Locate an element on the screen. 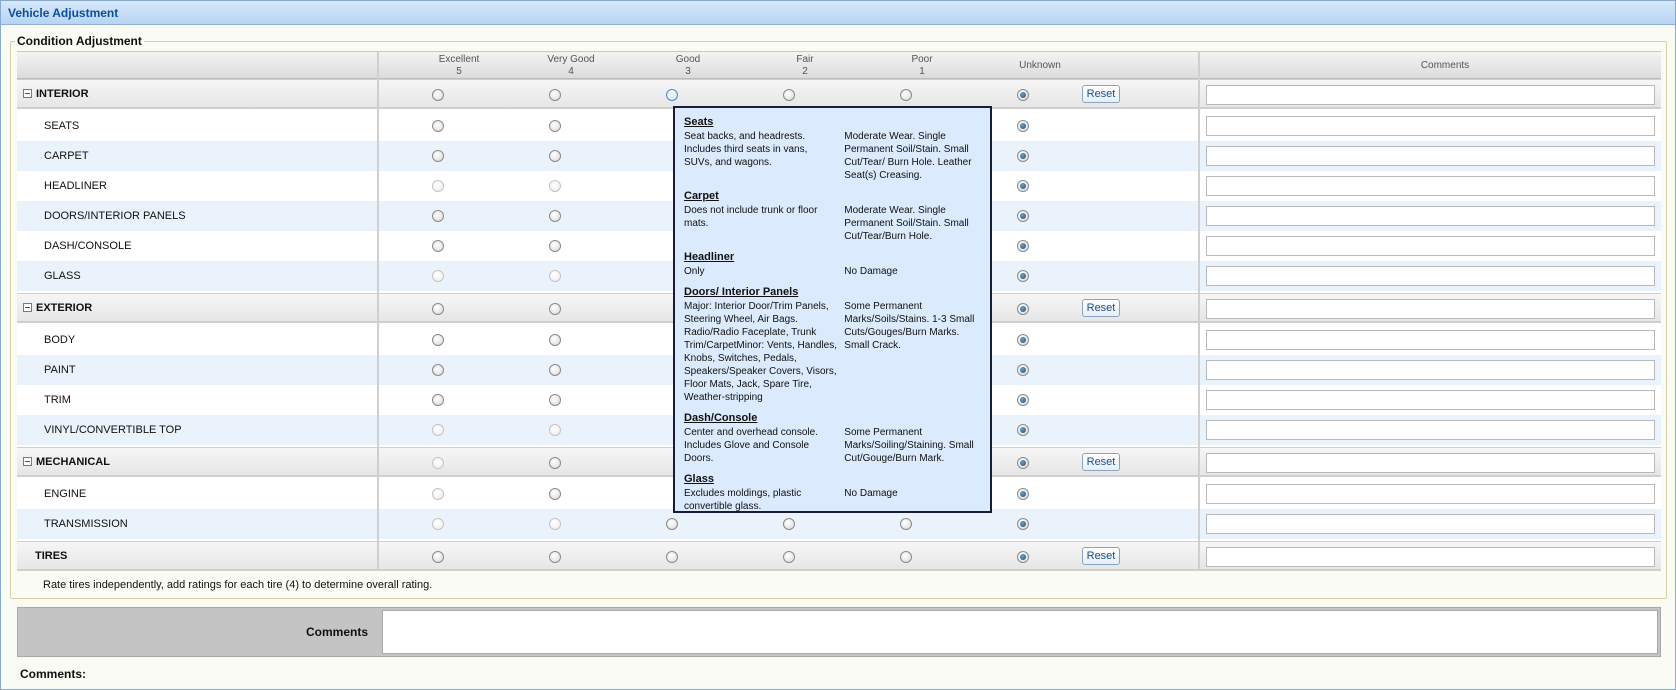  radio-tires-good is located at coordinates (672, 557).